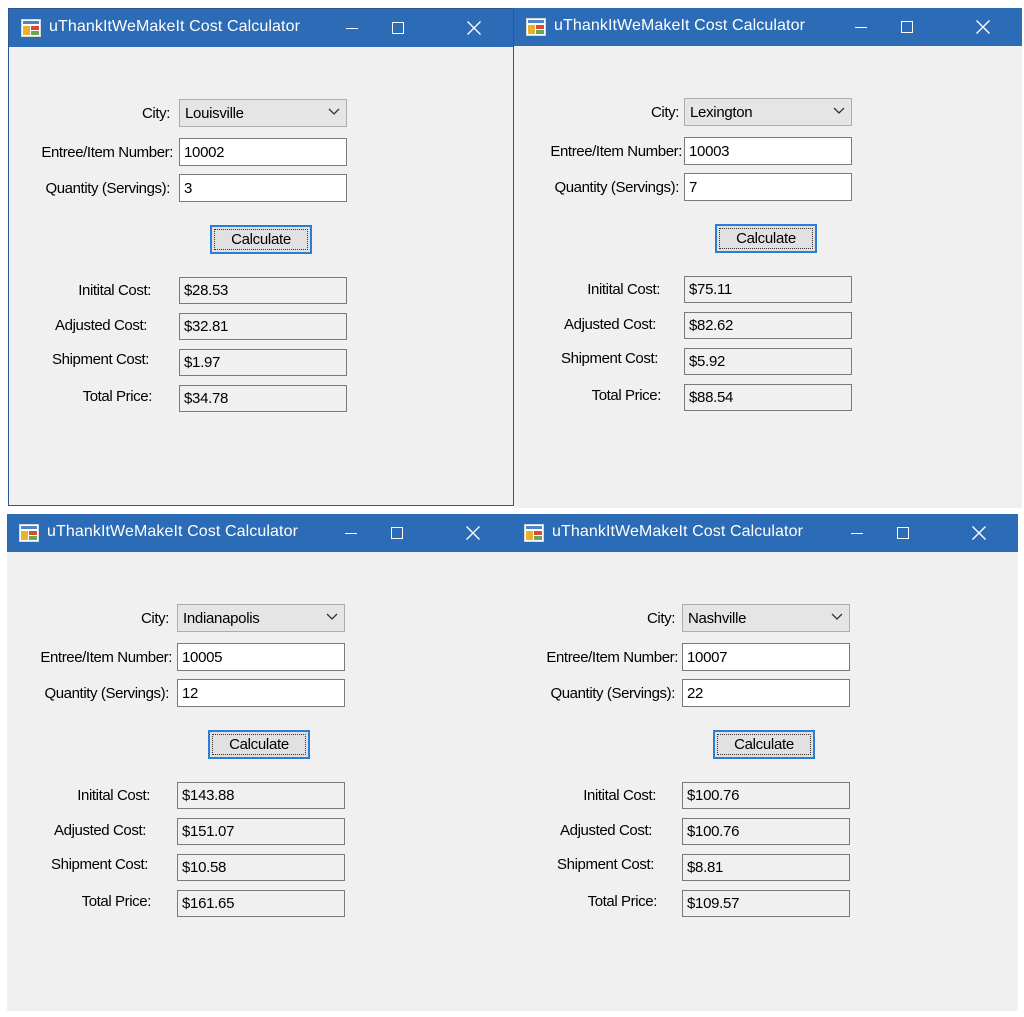 Image resolution: width=1024 pixels, height=1017 pixels. Describe the element at coordinates (263, 326) in the screenshot. I see `adjusted-cost-output: $32.81` at that location.